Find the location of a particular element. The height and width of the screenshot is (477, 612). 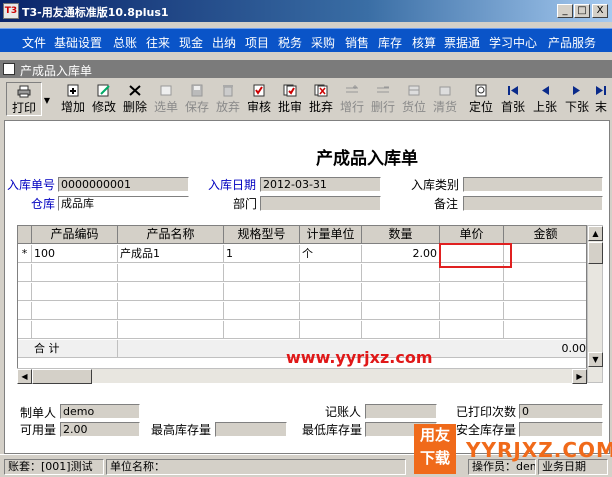

discard-icon is located at coordinates (228, 91).